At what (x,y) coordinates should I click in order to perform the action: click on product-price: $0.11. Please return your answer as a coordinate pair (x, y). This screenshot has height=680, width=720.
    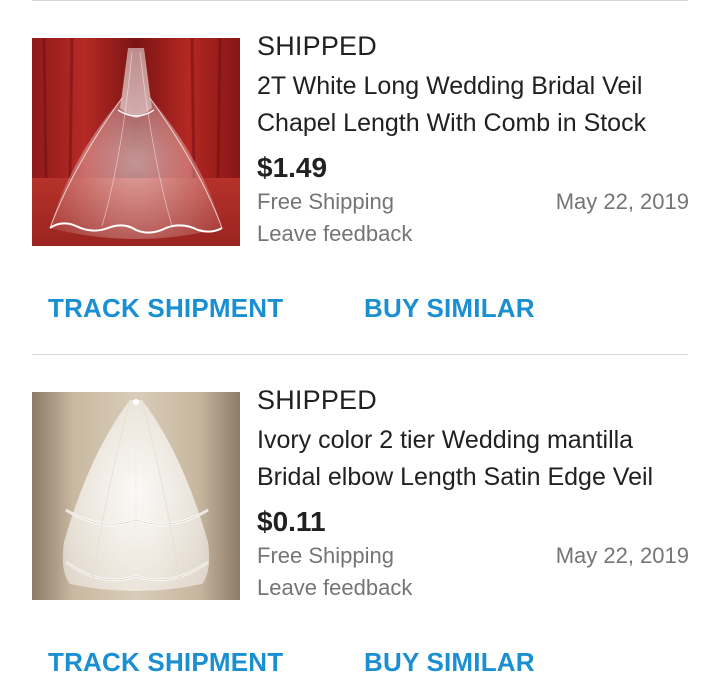
    Looking at the image, I should click on (291, 521).